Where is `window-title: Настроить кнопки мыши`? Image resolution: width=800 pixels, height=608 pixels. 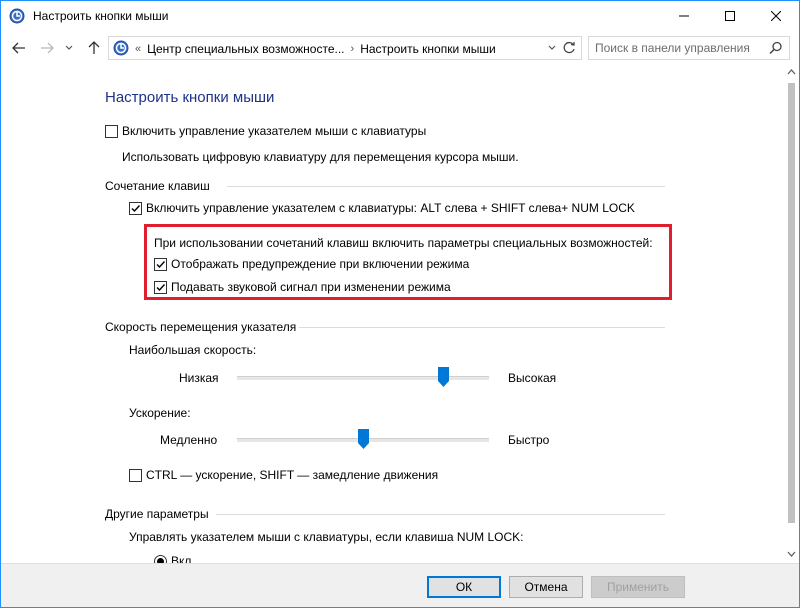
window-title: Настроить кнопки мыши is located at coordinates (101, 16).